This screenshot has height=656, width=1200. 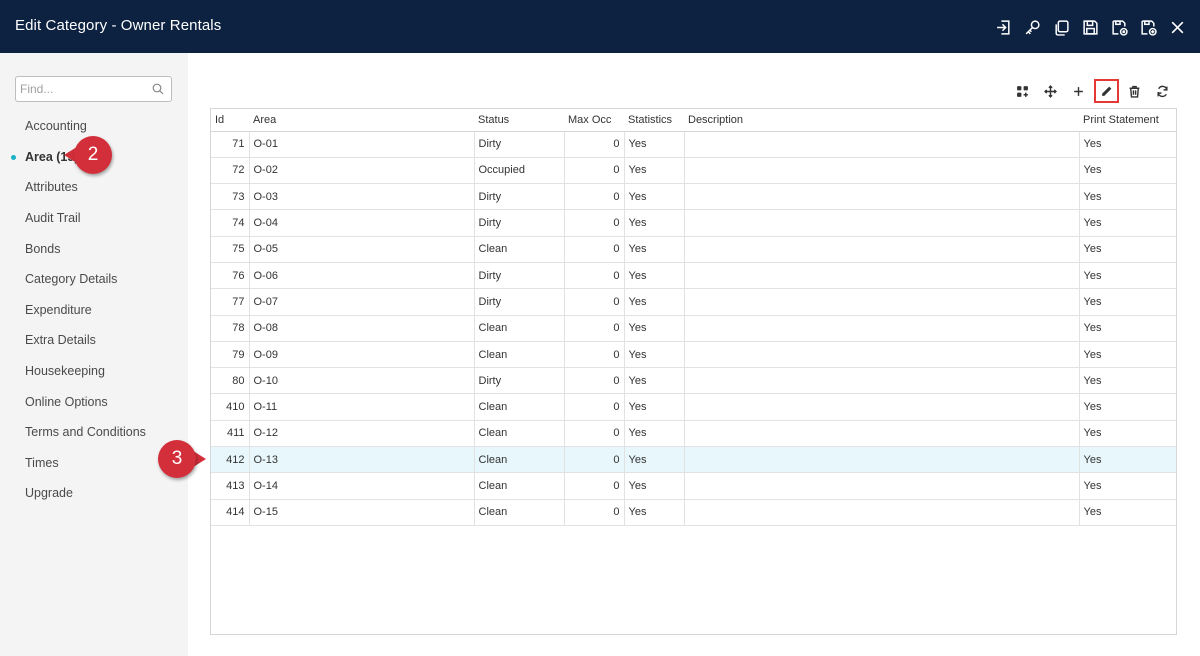 I want to click on sidebar-item-audit-trail: Audit Trail, so click(x=94, y=218).